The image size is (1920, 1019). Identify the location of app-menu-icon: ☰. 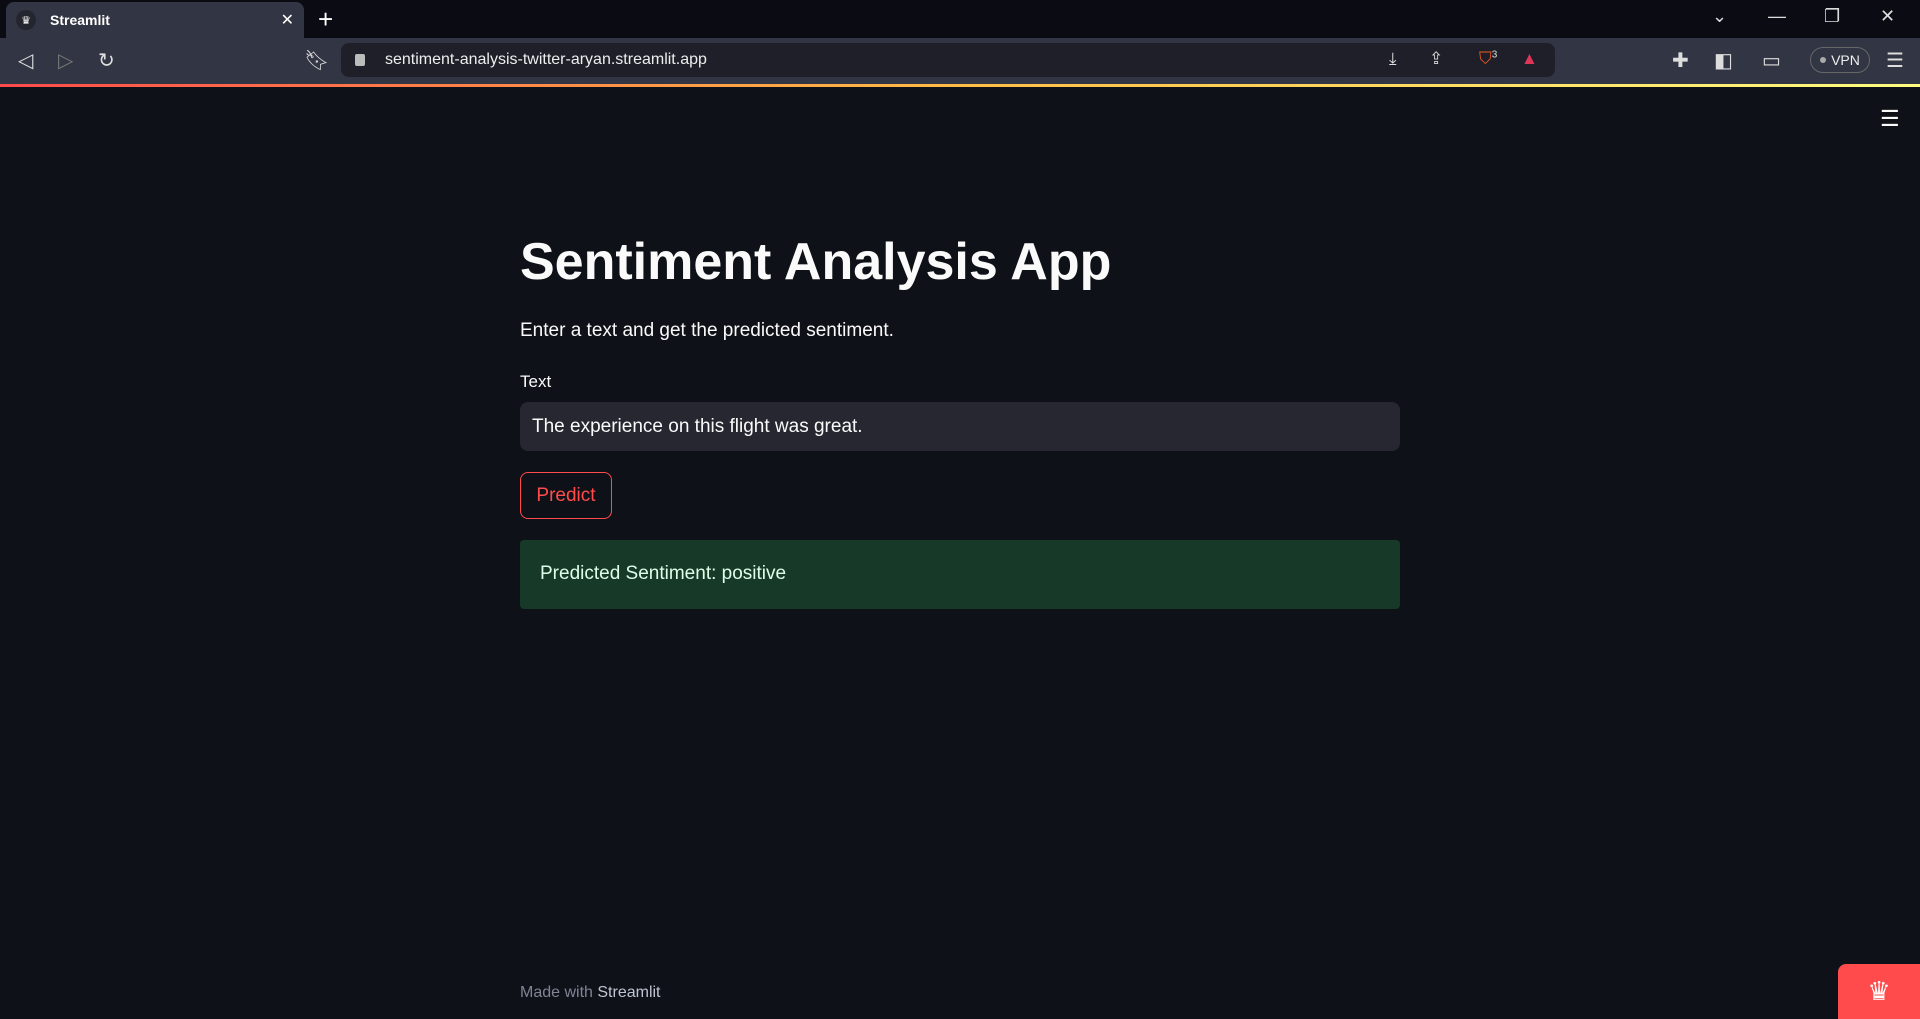
(1890, 119).